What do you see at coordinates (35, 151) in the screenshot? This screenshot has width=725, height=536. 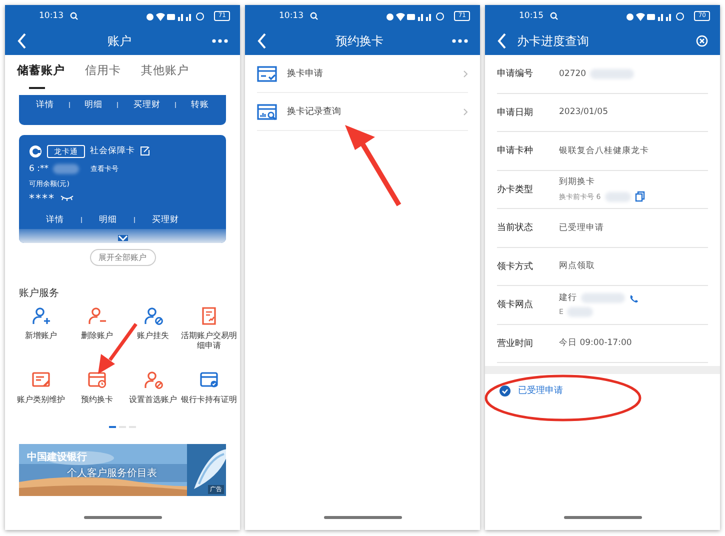 I see `bank-logo-icon` at bounding box center [35, 151].